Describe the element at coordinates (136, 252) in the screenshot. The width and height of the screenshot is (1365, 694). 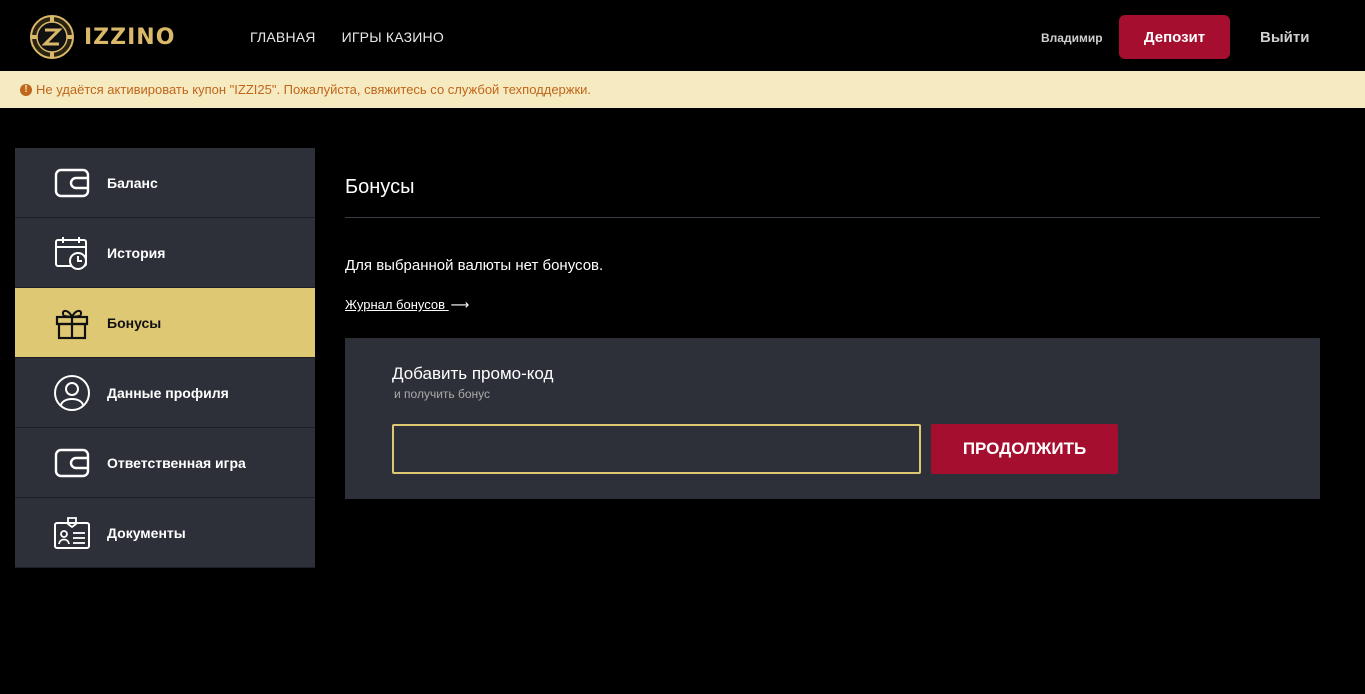
I see `sidebar-item-label: История` at that location.